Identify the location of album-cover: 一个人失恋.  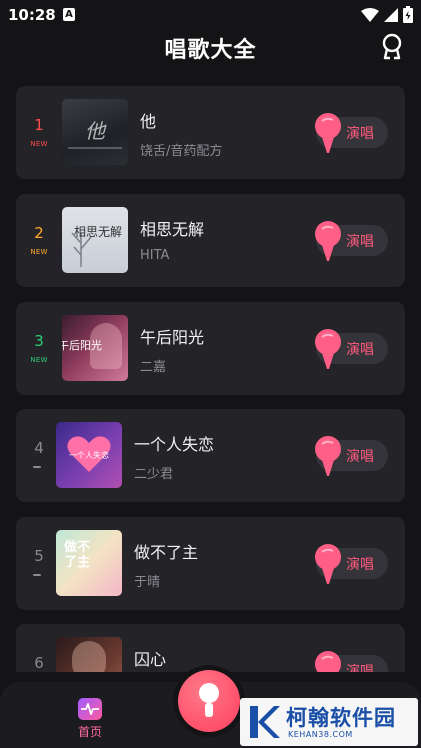
(89, 455).